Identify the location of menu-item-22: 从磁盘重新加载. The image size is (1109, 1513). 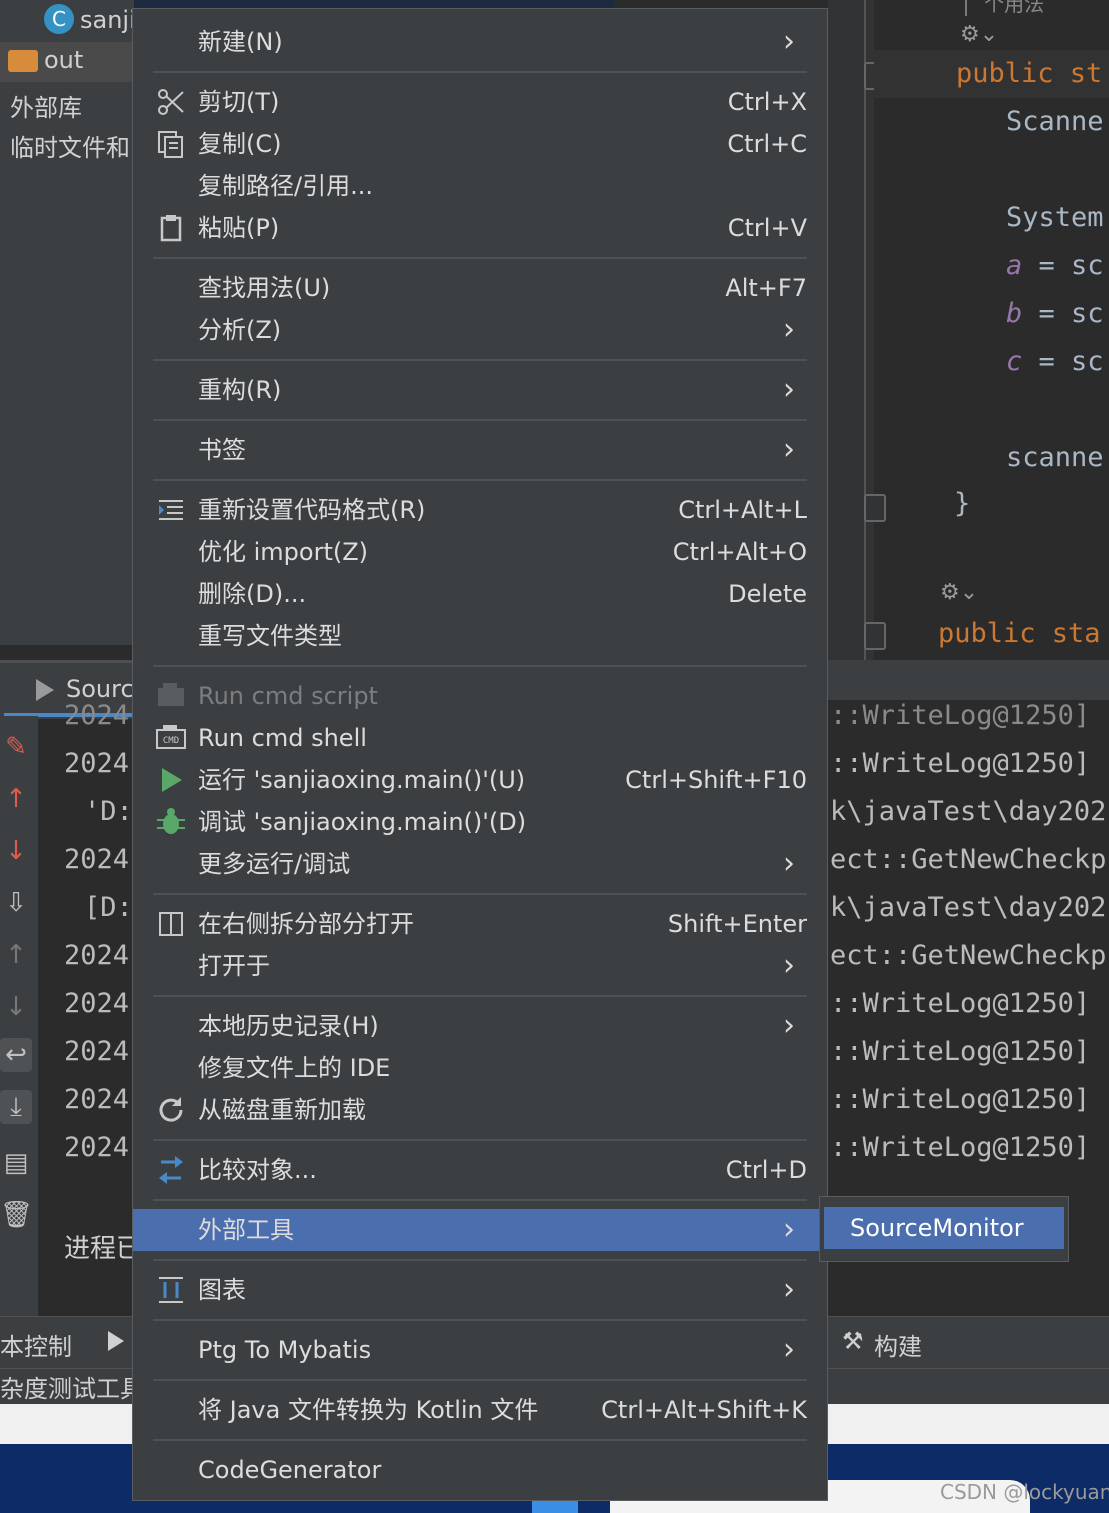
(480, 1110).